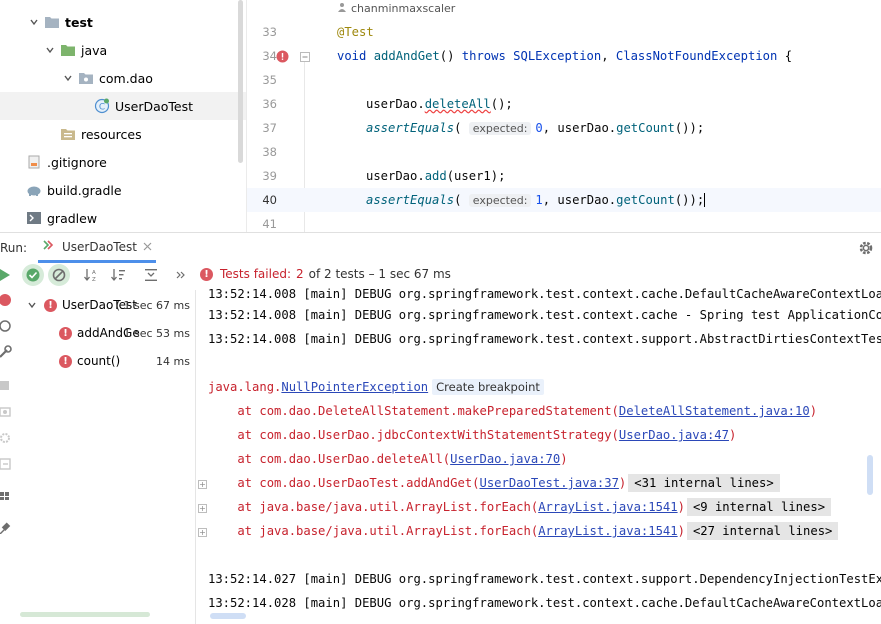  I want to click on internal-lines-fold: <31 internal lines>, so click(704, 483).